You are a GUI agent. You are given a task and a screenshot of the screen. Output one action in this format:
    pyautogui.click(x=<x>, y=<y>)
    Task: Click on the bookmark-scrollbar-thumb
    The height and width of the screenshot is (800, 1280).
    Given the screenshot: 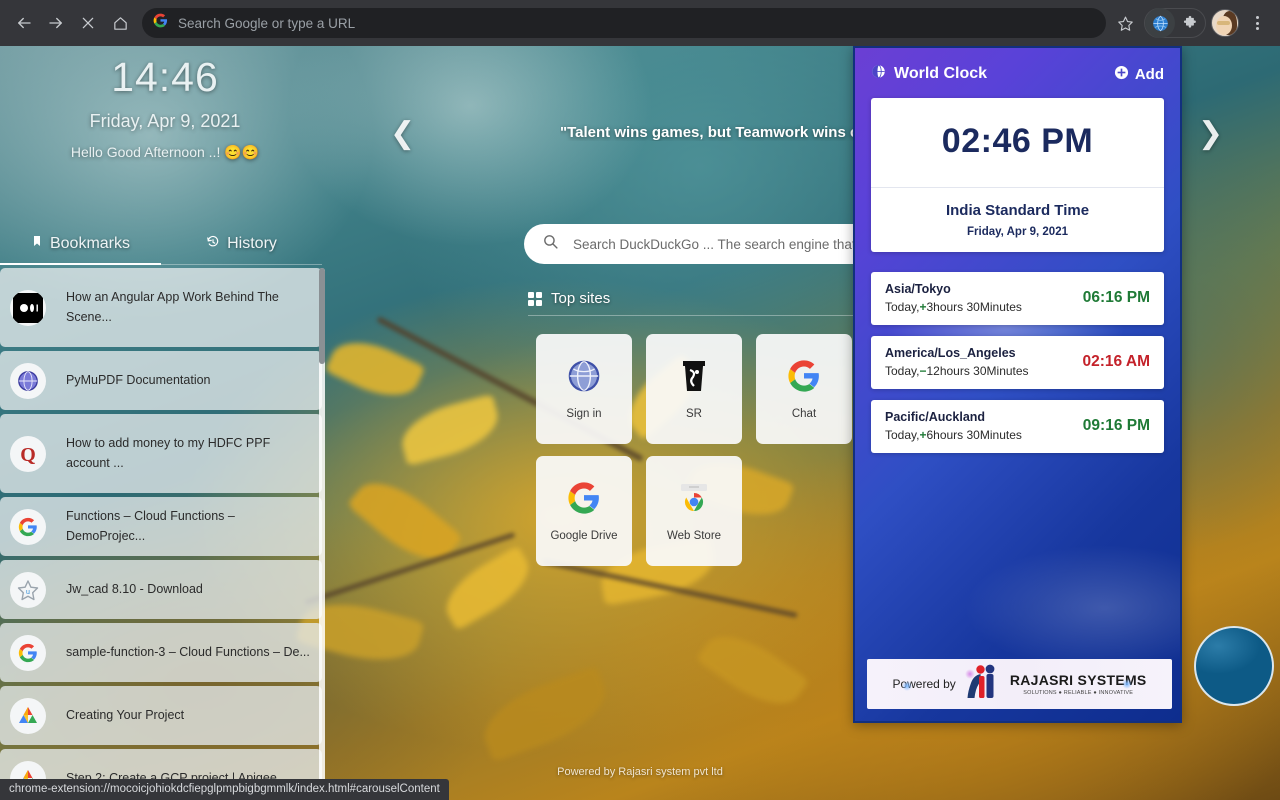 What is the action you would take?
    pyautogui.click(x=322, y=316)
    